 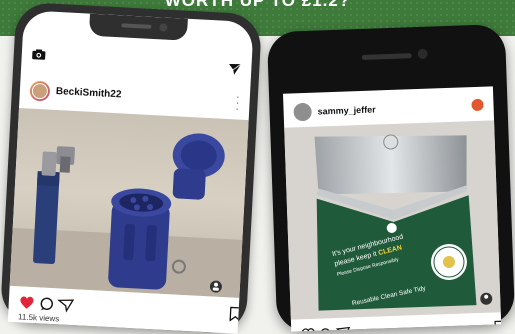 I want to click on post-actions, so click(x=401, y=326).